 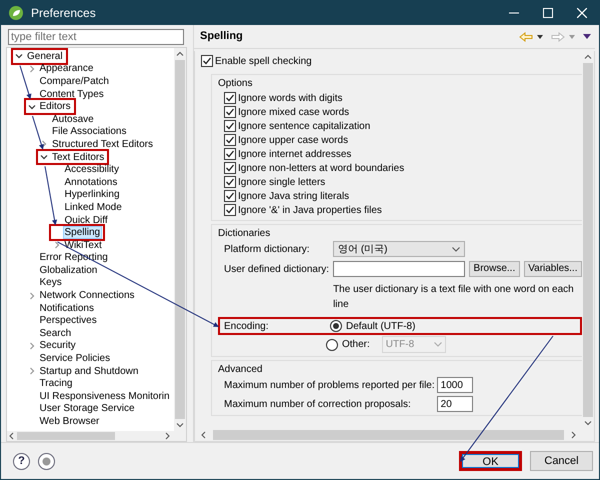 I want to click on tree-item: UI Responsiveness Monitorin, so click(x=105, y=396).